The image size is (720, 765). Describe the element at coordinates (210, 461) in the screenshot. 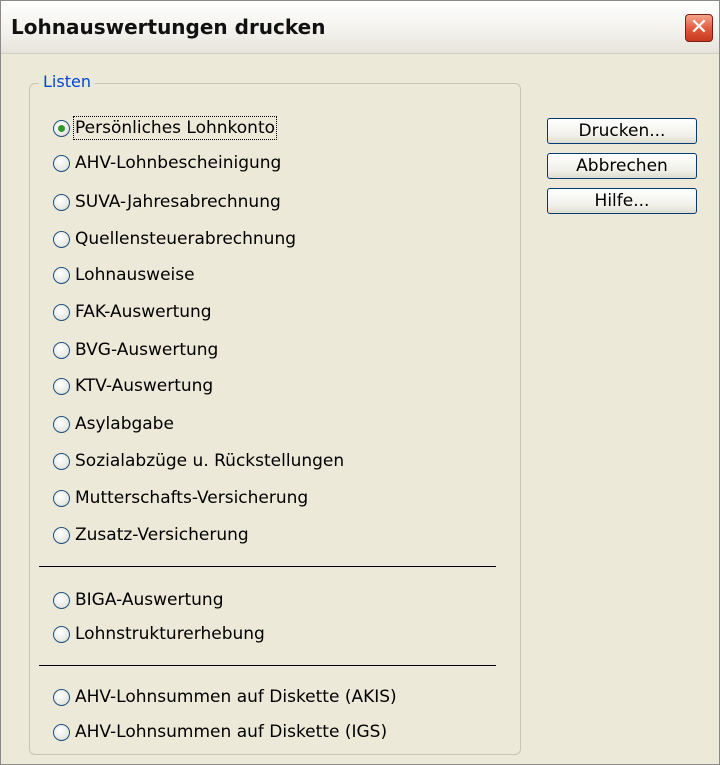

I see `radio-label: Sozialabzüge u. Rückstellungen` at that location.